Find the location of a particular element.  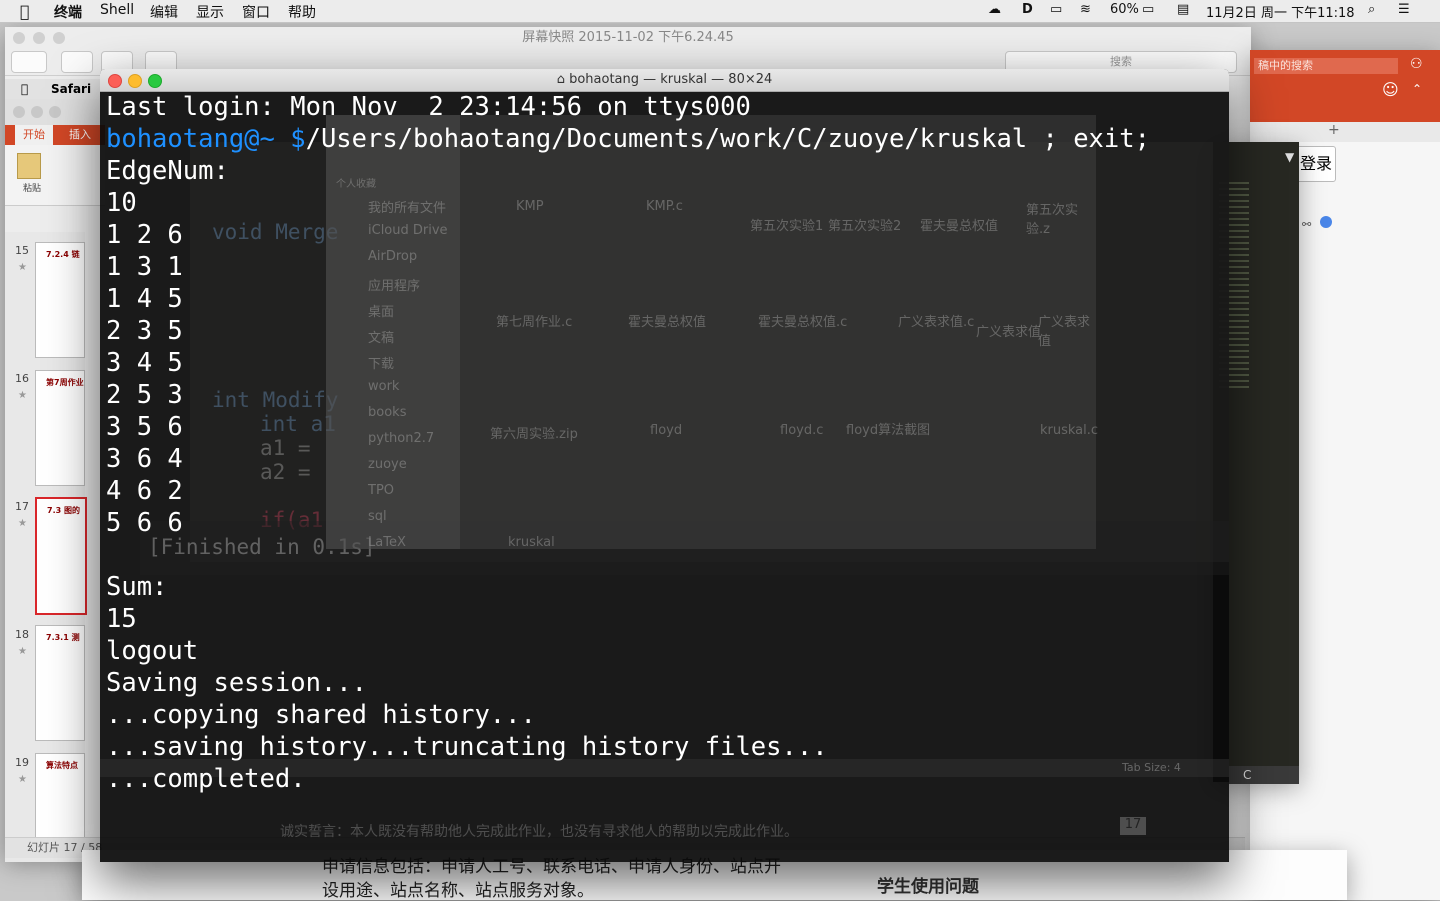

slide-thumbnail: 7.2.4 链 is located at coordinates (60, 300).